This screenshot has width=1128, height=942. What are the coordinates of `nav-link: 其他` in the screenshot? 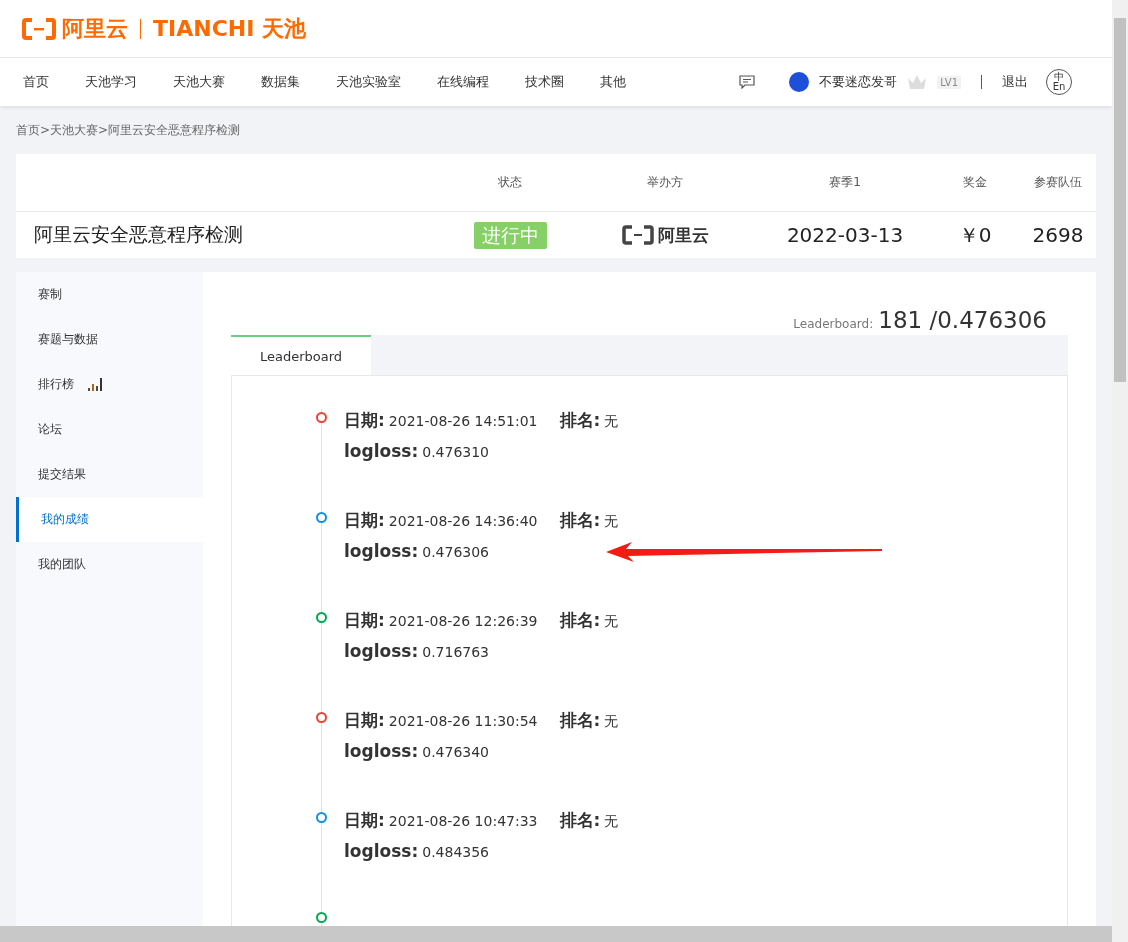 It's located at (613, 82).